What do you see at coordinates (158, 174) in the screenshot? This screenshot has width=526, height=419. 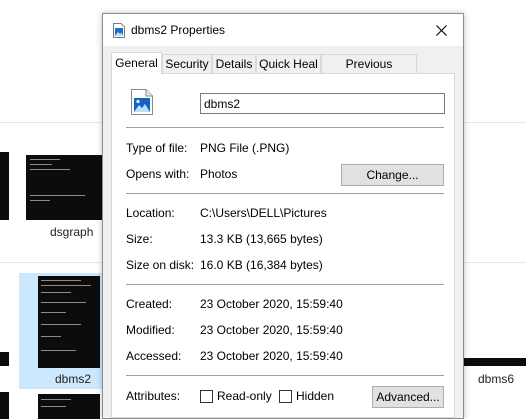 I see `opens-with-label: Opens with:` at bounding box center [158, 174].